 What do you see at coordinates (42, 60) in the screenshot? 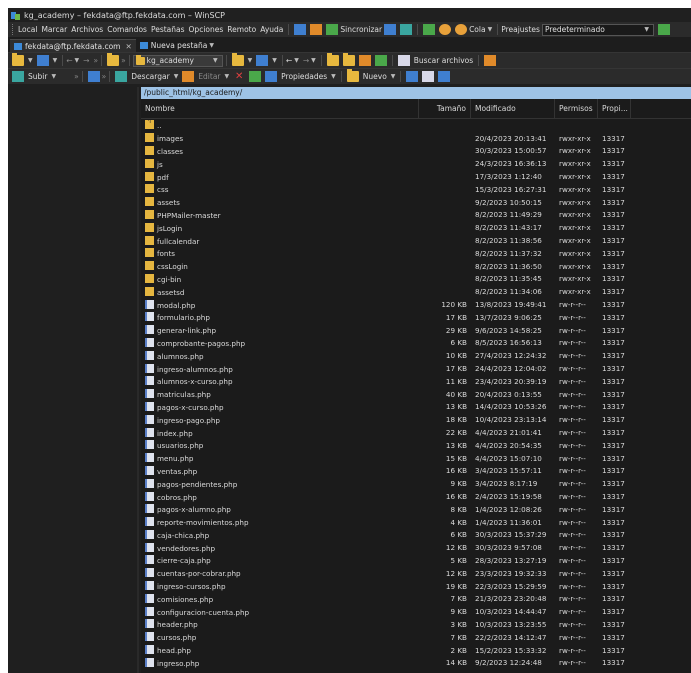
I see `filter-icon` at bounding box center [42, 60].